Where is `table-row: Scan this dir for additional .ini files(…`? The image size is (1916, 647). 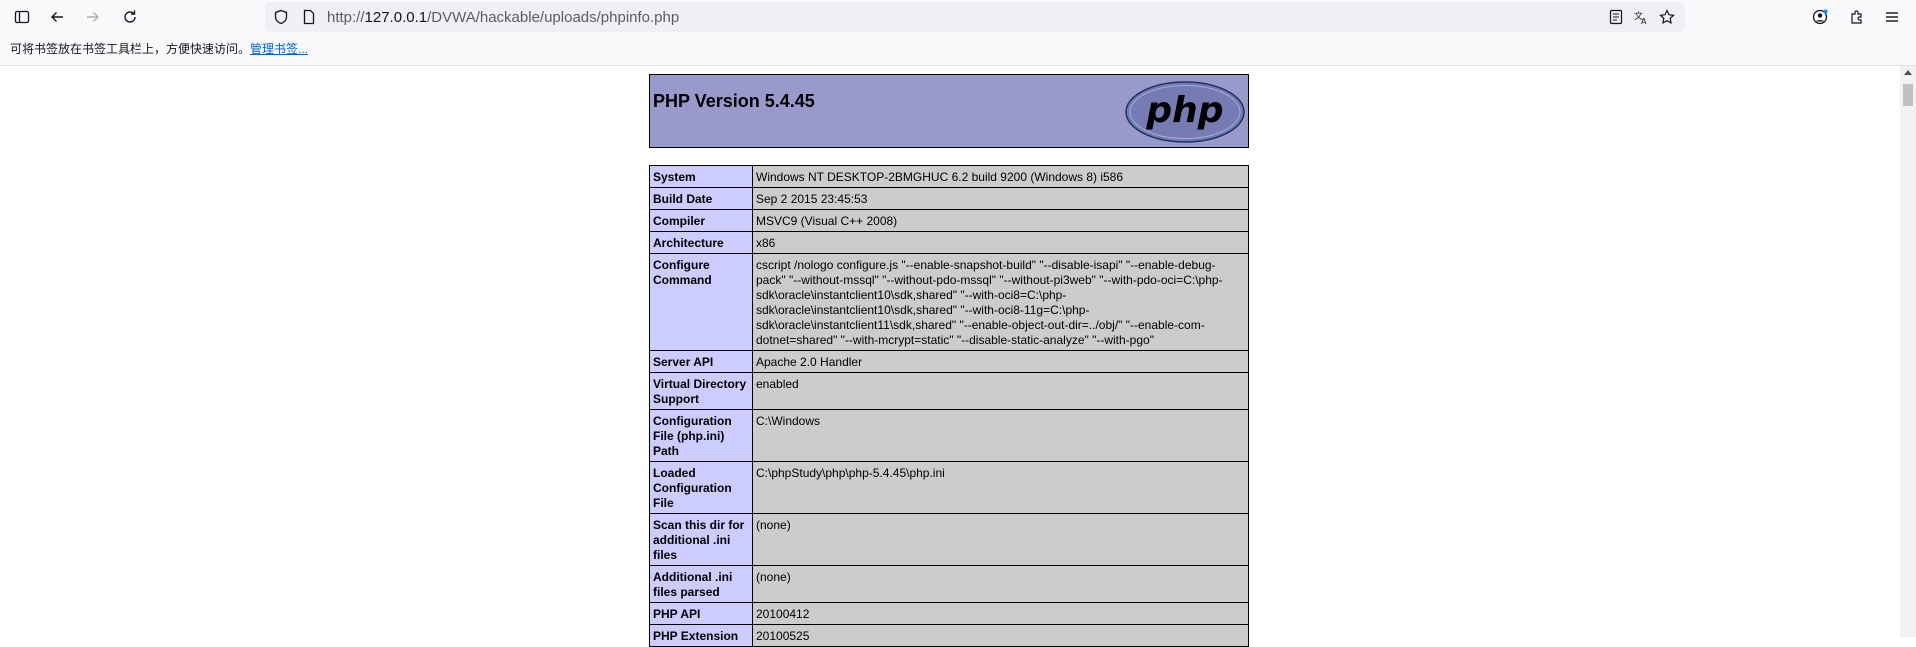
table-row: Scan this dir for additional .ini files(… is located at coordinates (949, 539).